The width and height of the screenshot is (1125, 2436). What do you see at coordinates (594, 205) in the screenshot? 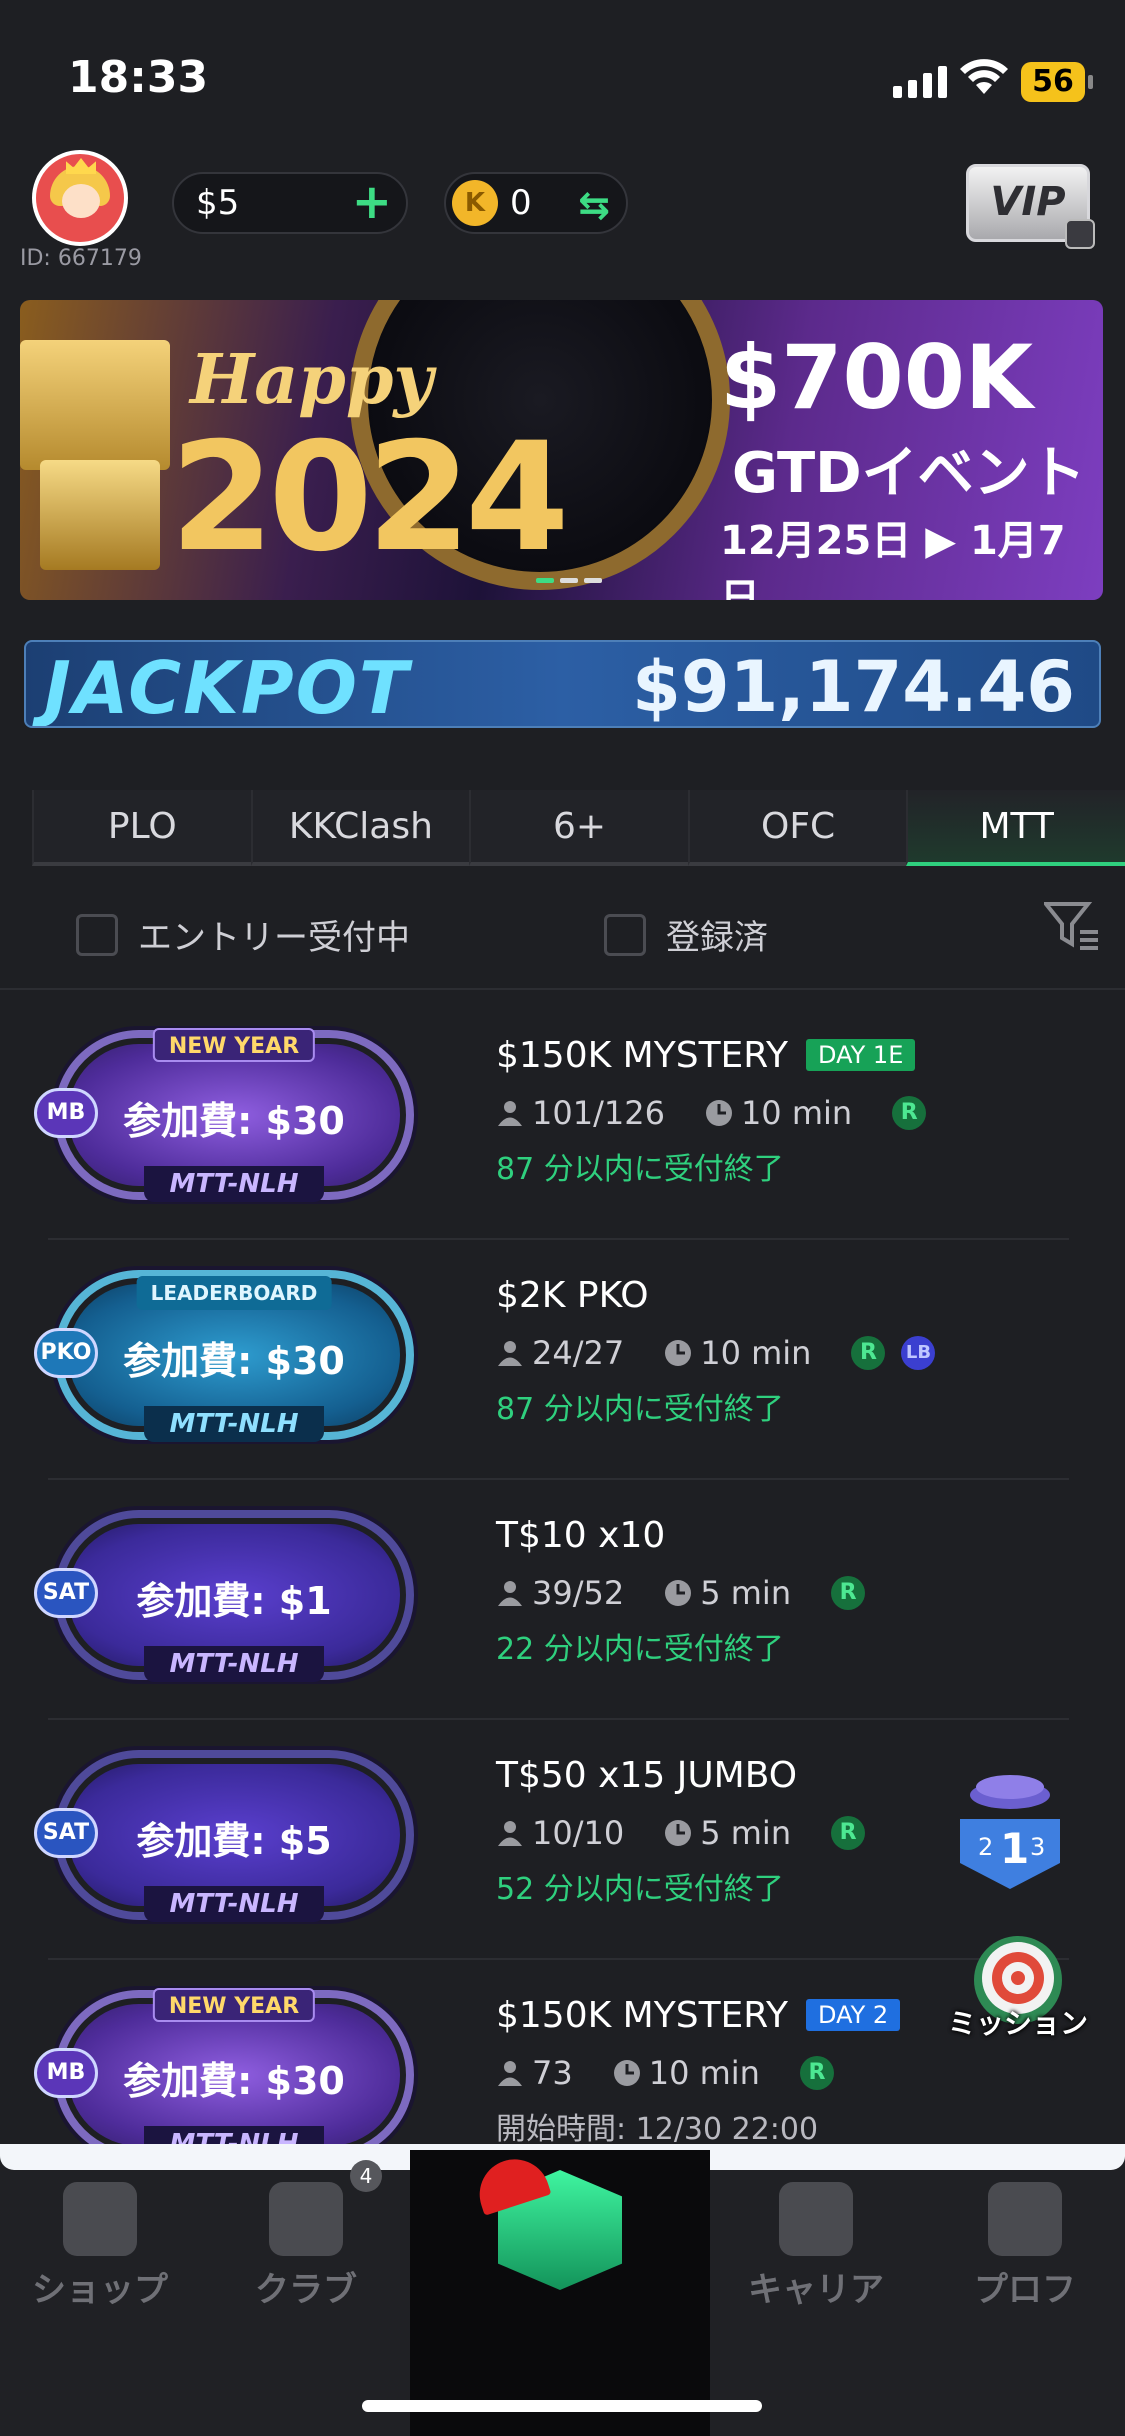
I see `exchange-icon: ⇆` at bounding box center [594, 205].